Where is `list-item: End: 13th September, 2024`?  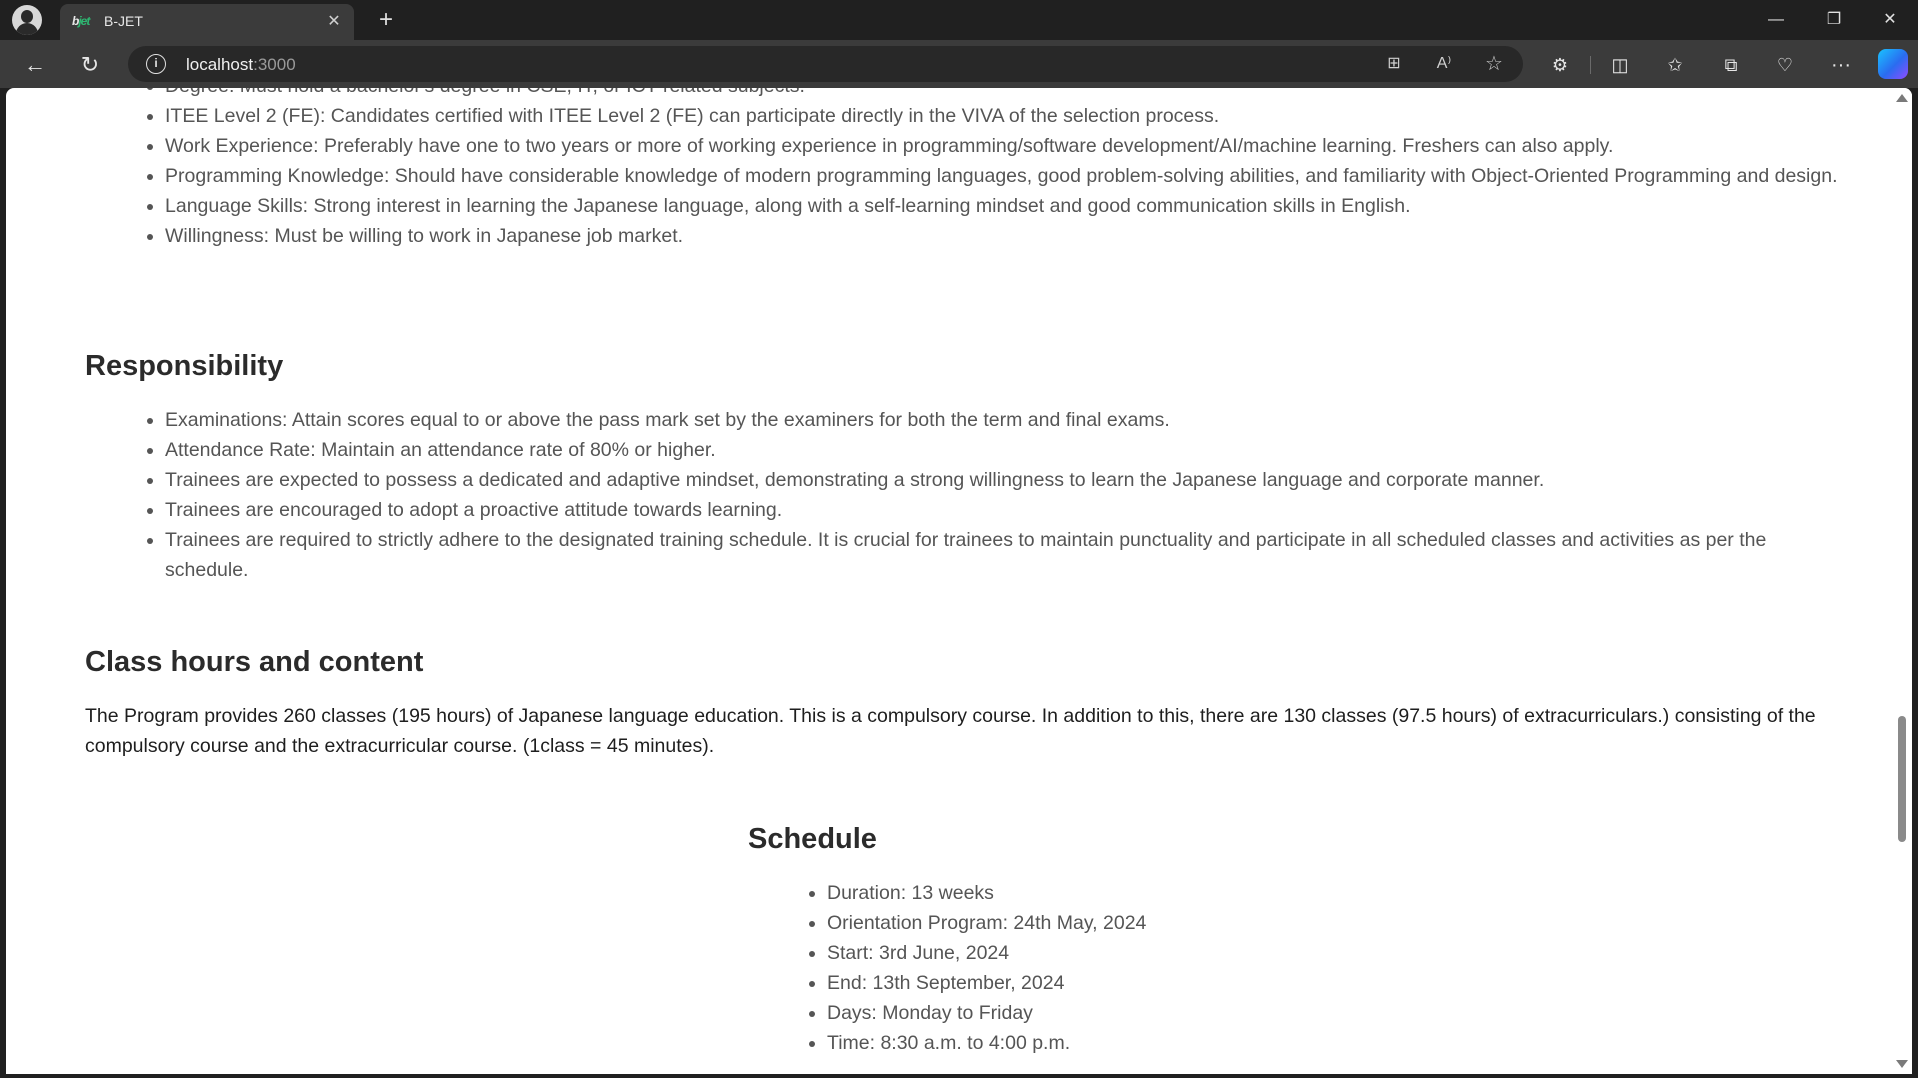 list-item: End: 13th September, 2024 is located at coordinates (1077, 983).